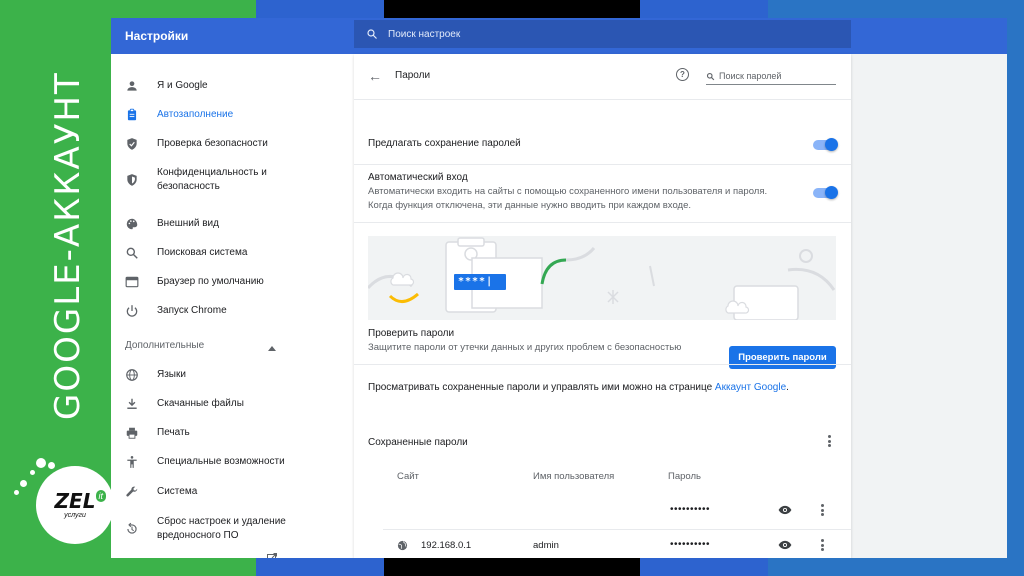 The width and height of the screenshot is (1024, 576). Describe the element at coordinates (198, 535) in the screenshot. I see `sidebar-item-label-line2: вредоносного ПО` at that location.